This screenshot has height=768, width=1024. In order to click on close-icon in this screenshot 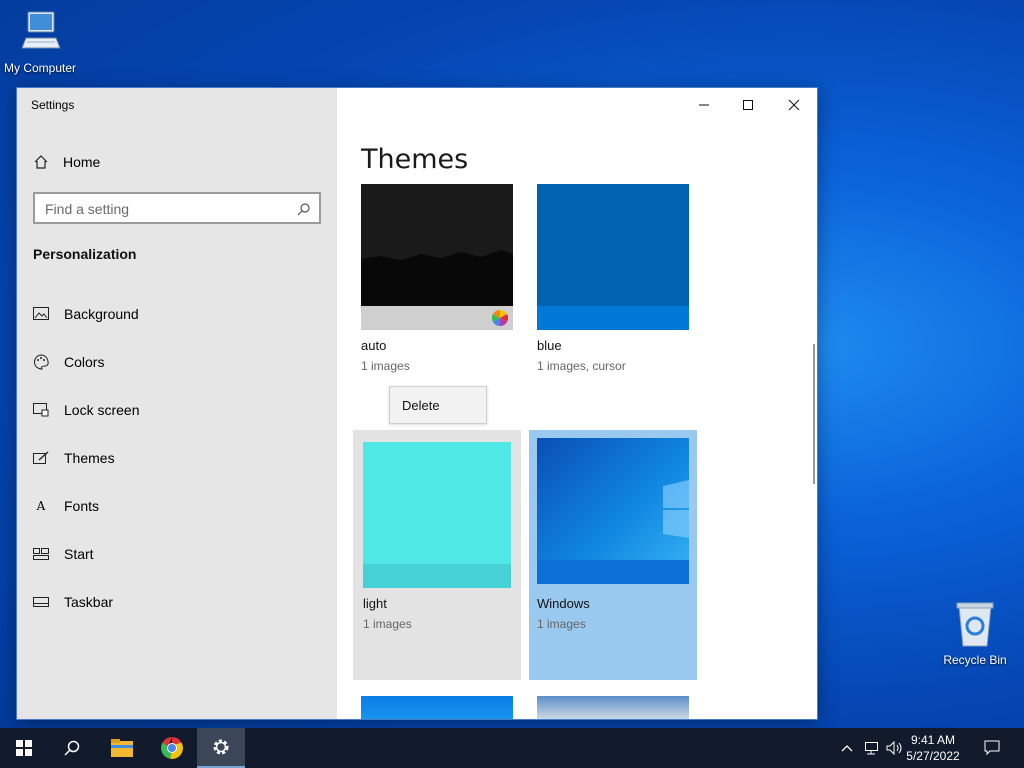, I will do `click(794, 105)`.